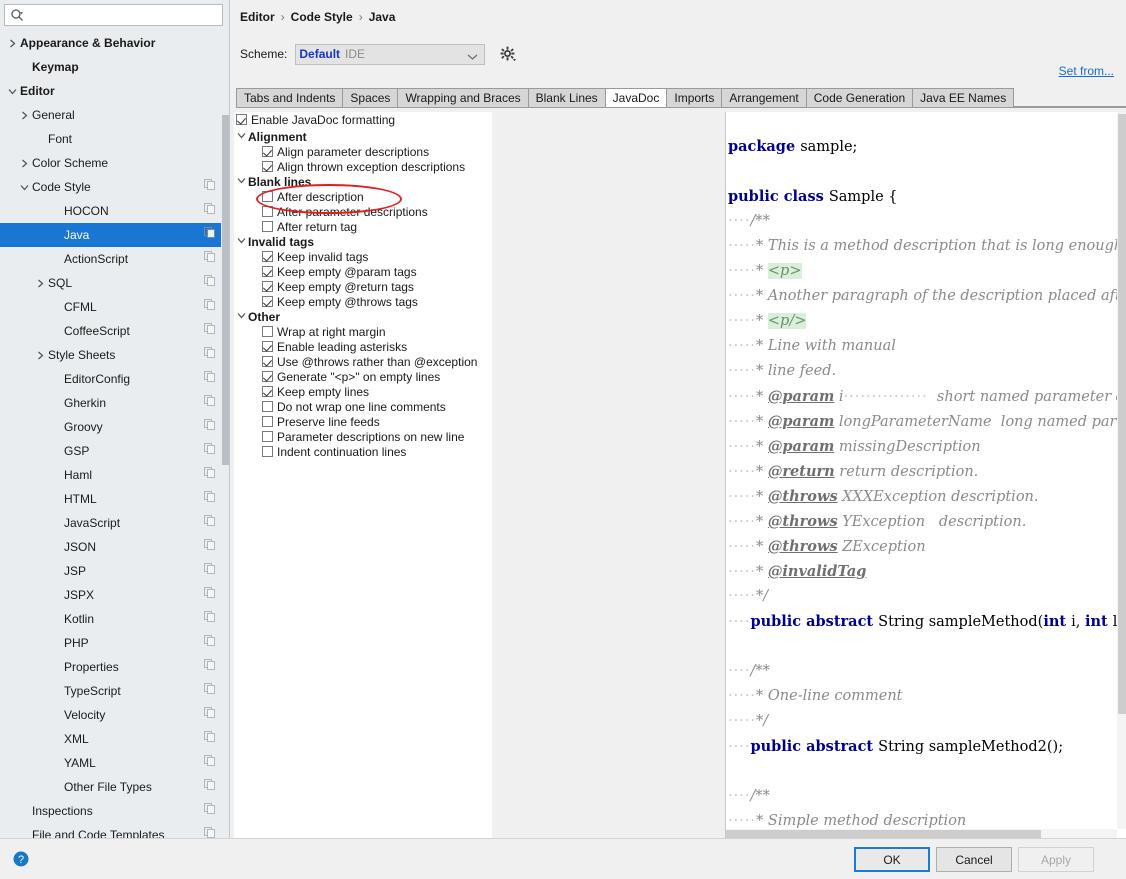 The height and width of the screenshot is (879, 1126). What do you see at coordinates (363, 136) in the screenshot?
I see `option-group-alignment: Alignment` at bounding box center [363, 136].